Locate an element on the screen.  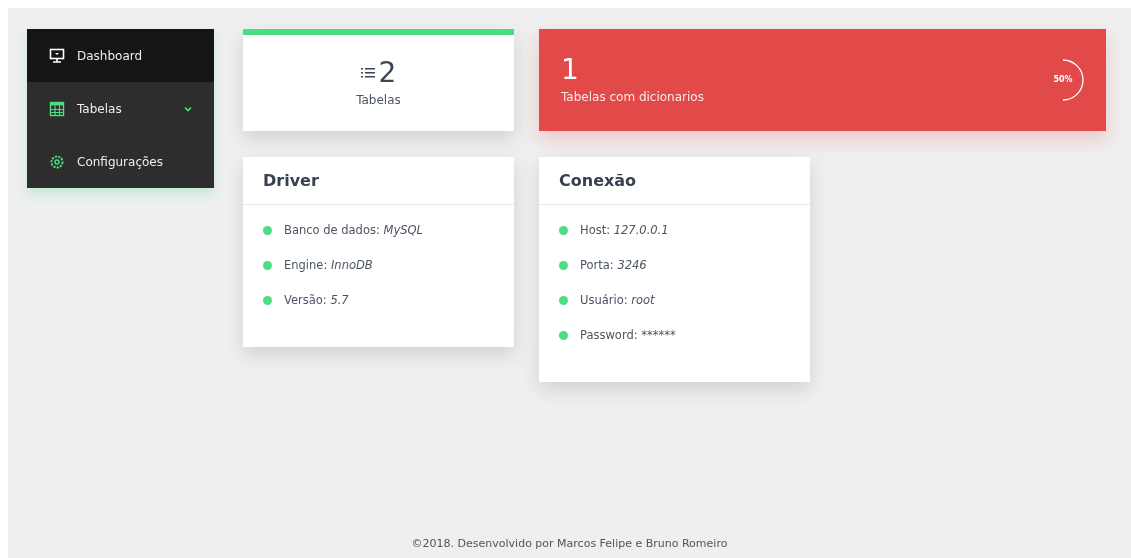
sidebar-item: Tabelas is located at coordinates (120, 108).